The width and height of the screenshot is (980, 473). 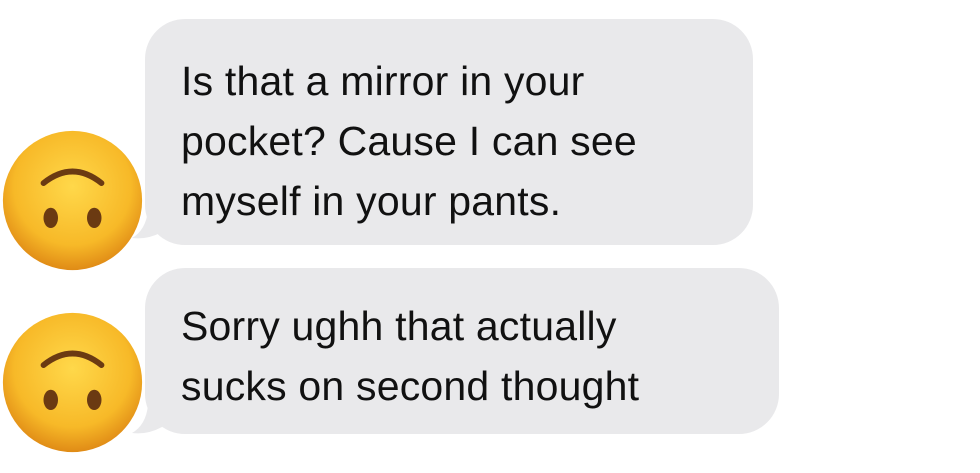 I want to click on message-text-line: myself in your pants., so click(x=371, y=201).